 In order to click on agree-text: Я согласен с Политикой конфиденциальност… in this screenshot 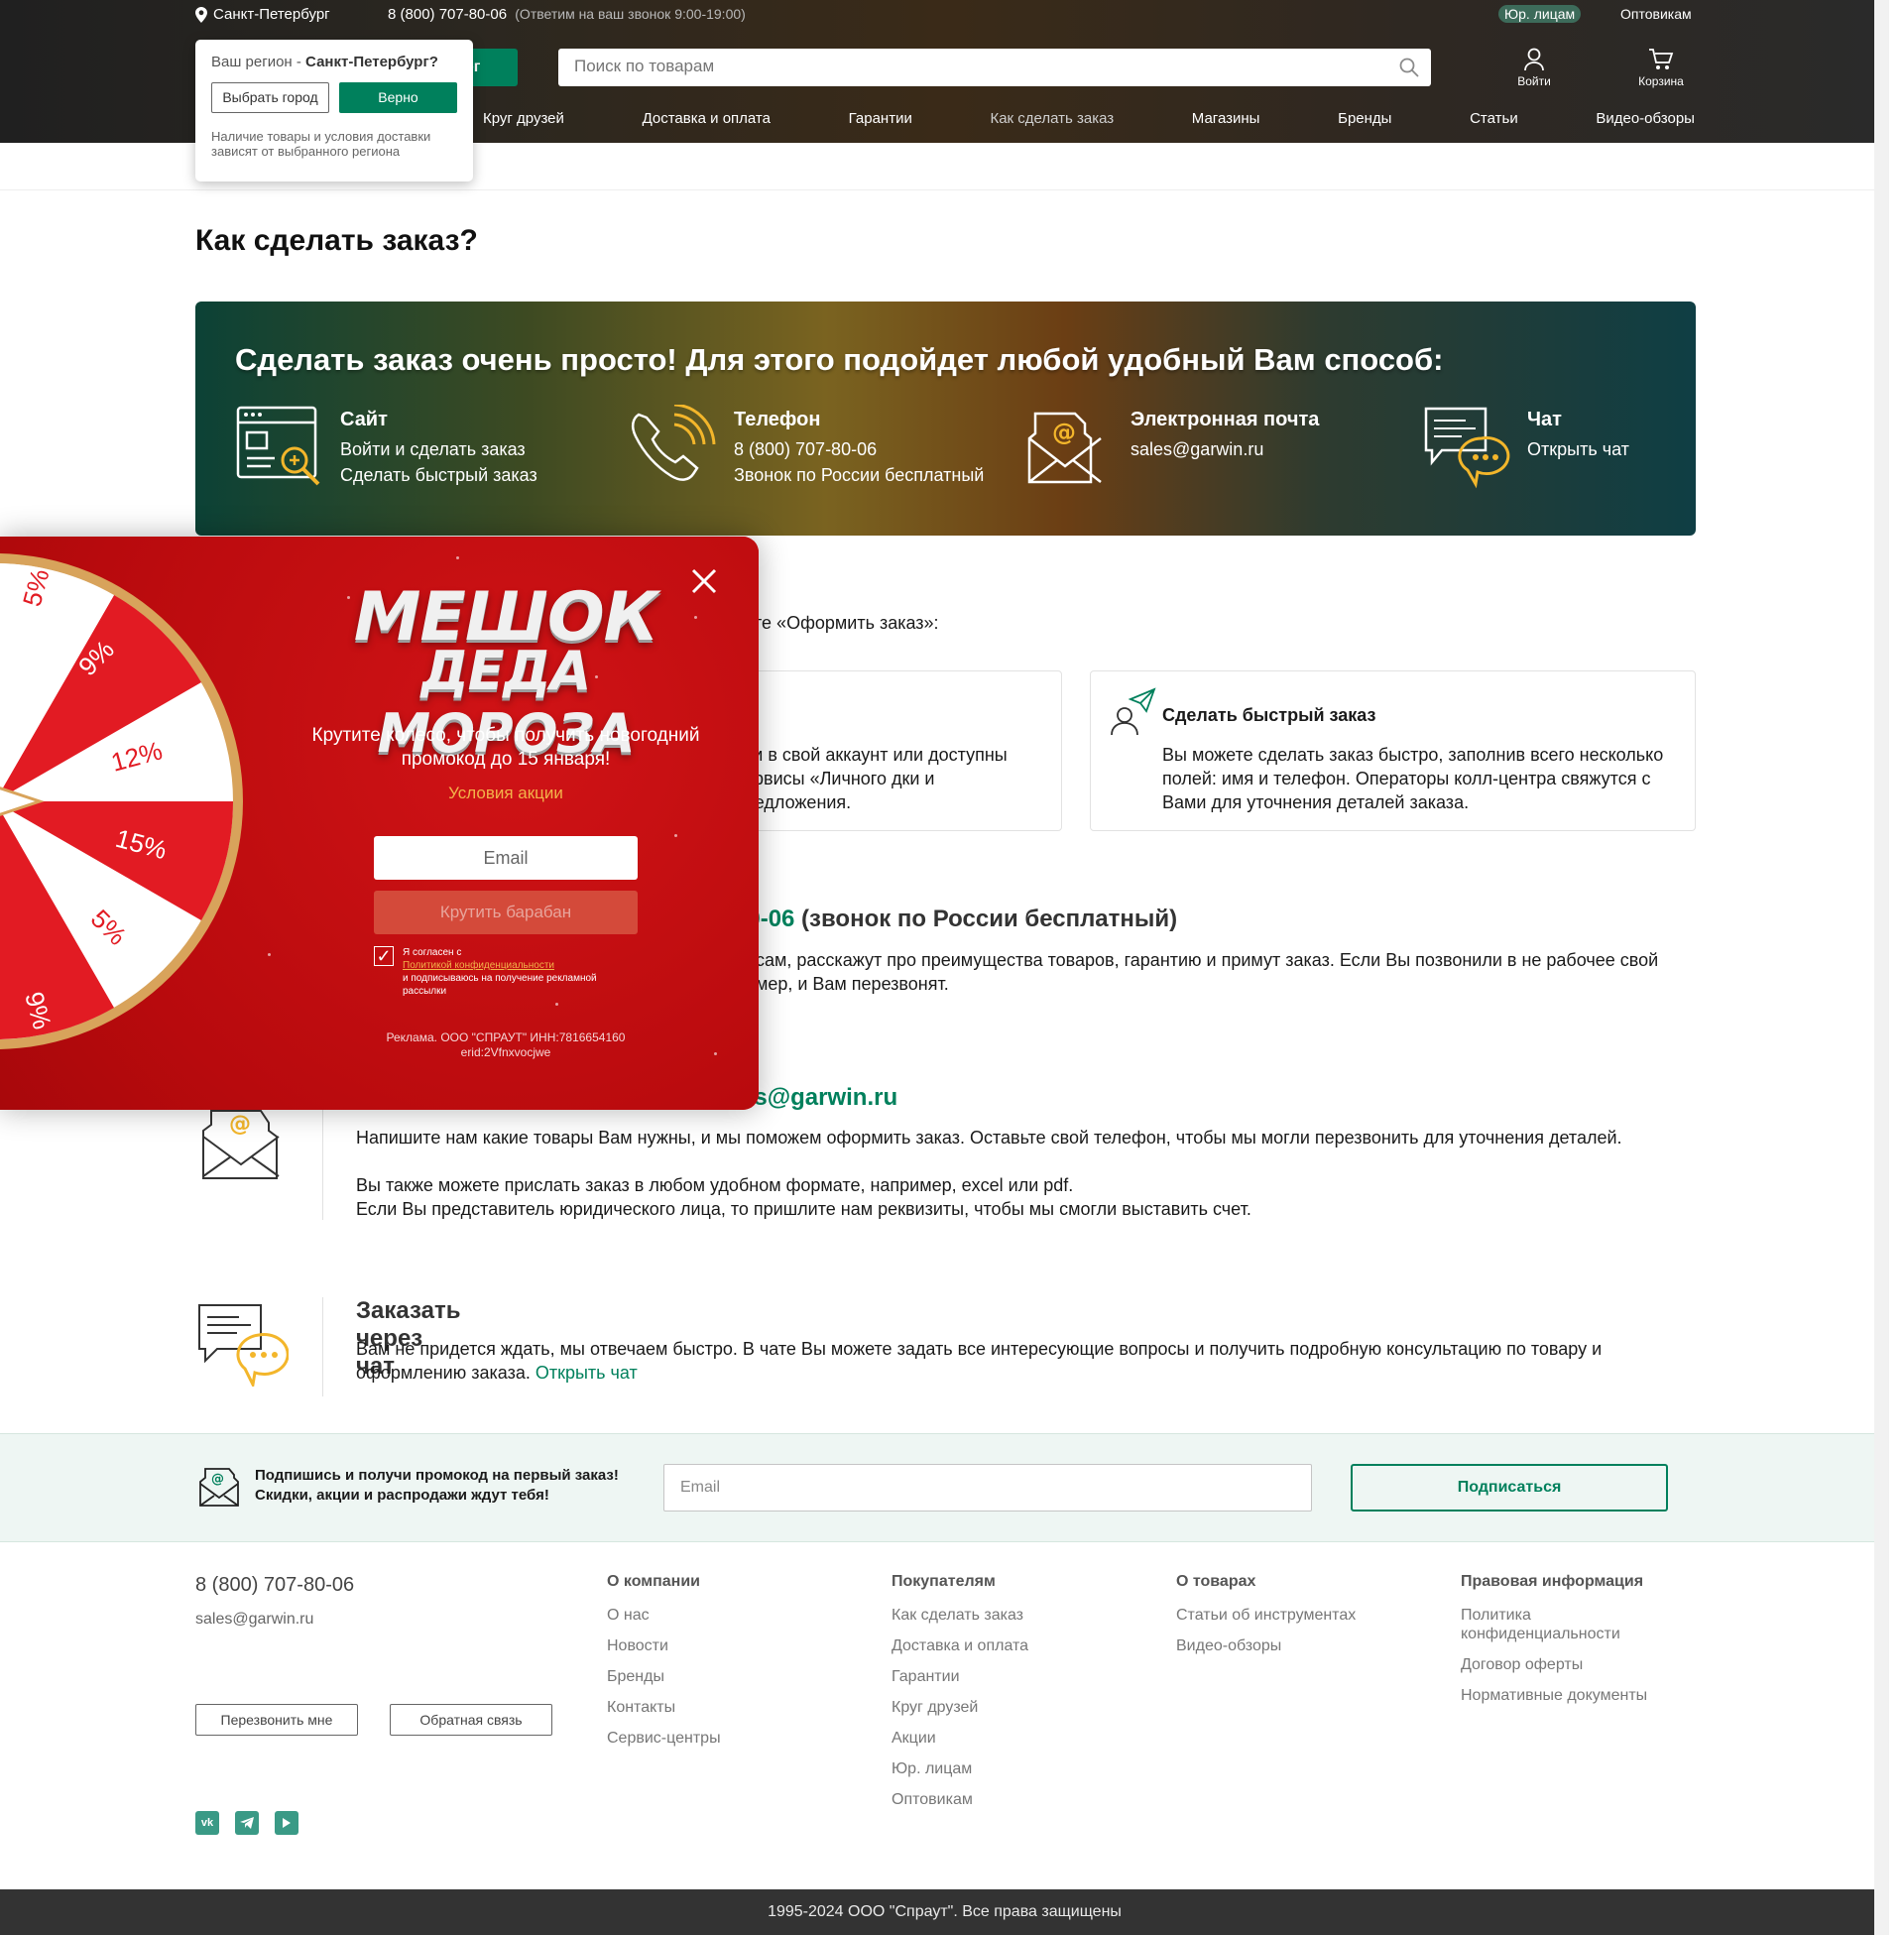, I will do `click(522, 972)`.